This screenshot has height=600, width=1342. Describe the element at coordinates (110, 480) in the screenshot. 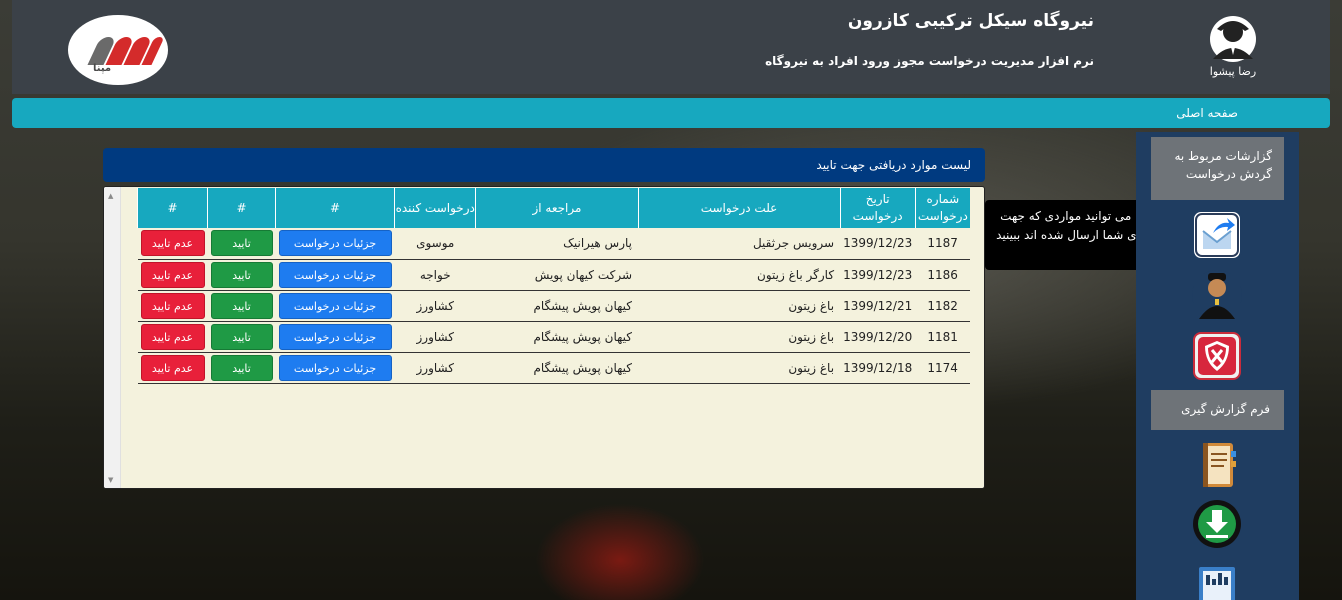

I see `scroll-down-arrow-icon: ▼` at that location.